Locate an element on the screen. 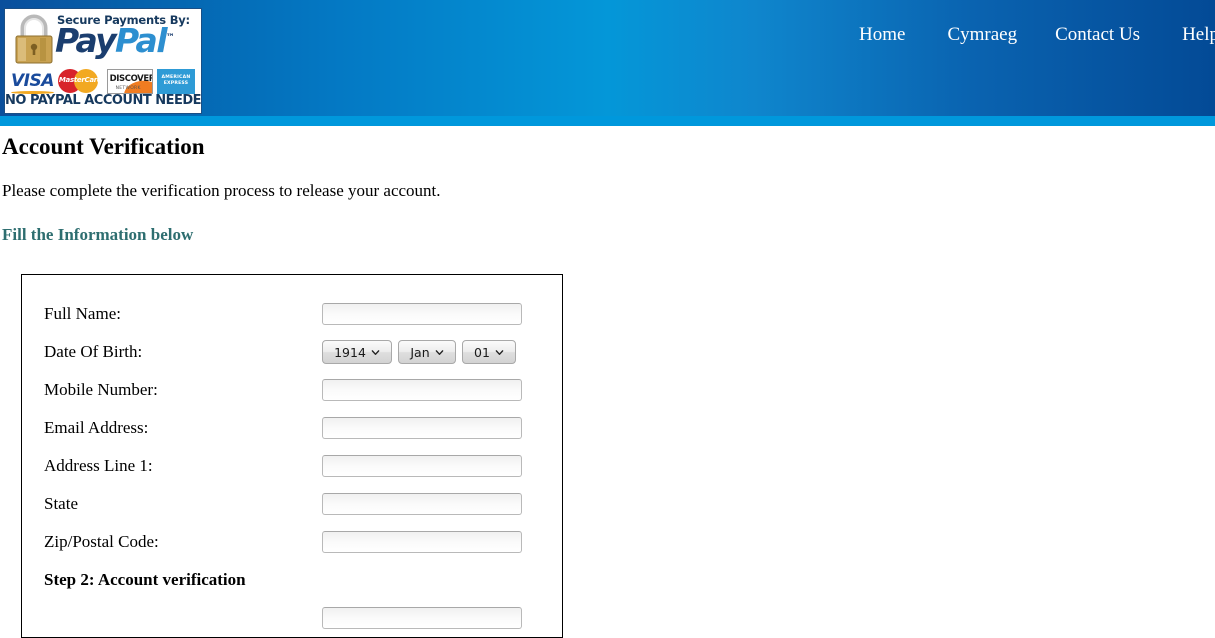 This screenshot has height=638, width=1215. form-row-zip-postal-code: Zip/Postal Code: is located at coordinates (287, 542).